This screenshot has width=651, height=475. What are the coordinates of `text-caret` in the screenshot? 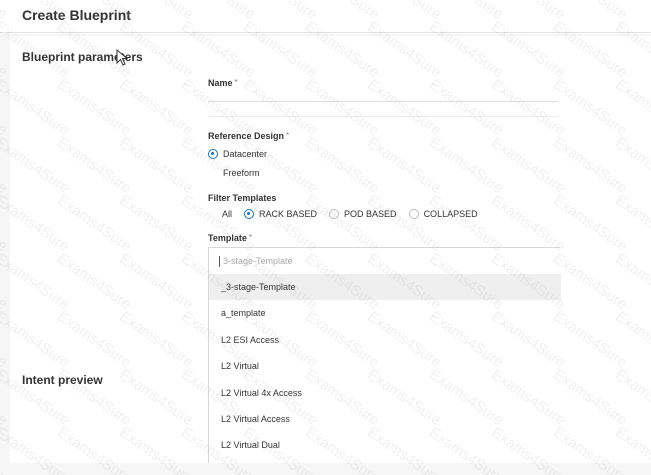 It's located at (219, 261).